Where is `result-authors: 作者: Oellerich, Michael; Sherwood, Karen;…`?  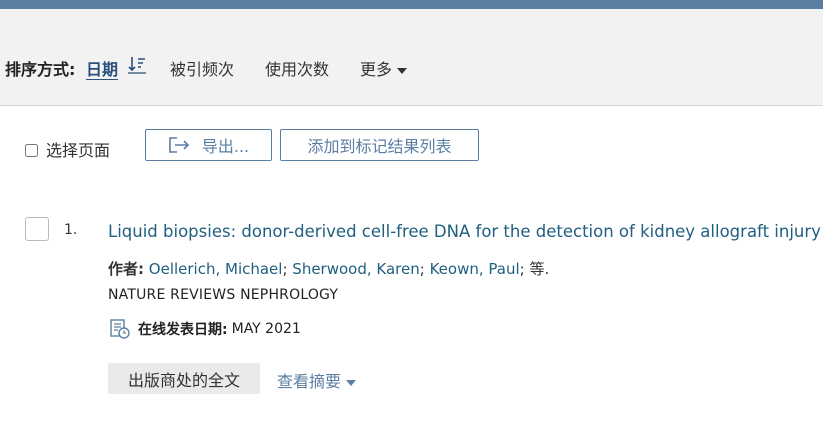 result-authors: 作者: Oellerich, Michael; Sherwood, Karen;… is located at coordinates (329, 269).